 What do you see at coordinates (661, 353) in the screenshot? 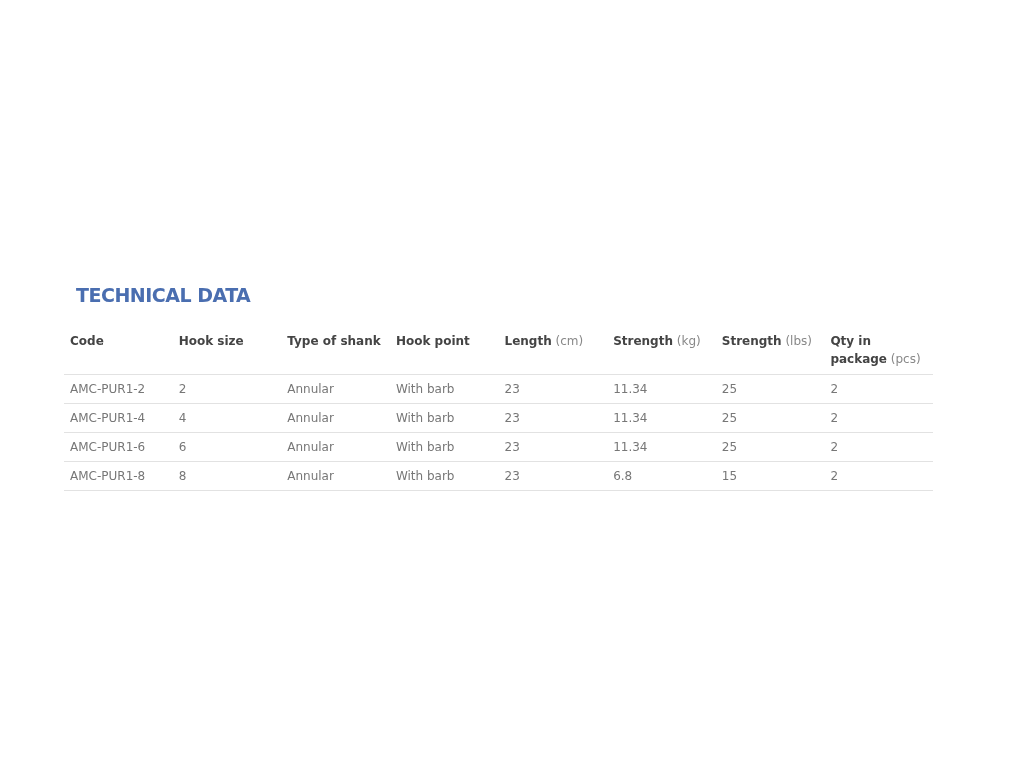
I see `column-header: Strength (kg)` at bounding box center [661, 353].